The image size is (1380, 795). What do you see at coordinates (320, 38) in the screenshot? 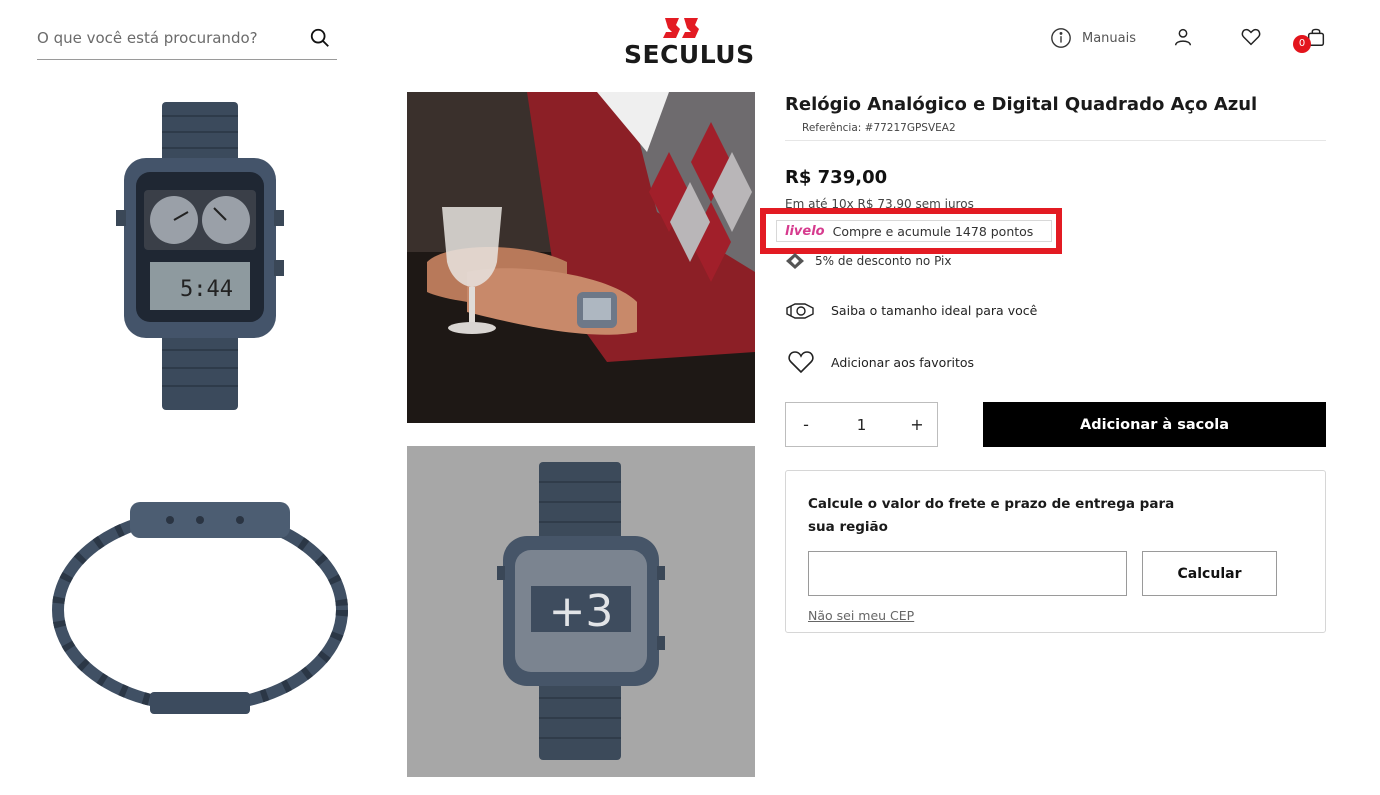
I see `search-icon` at bounding box center [320, 38].